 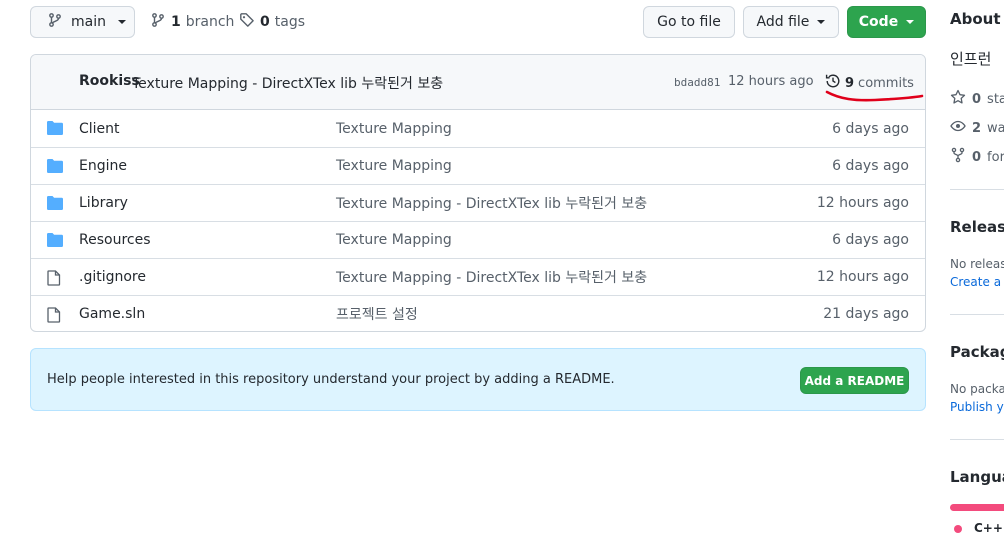 What do you see at coordinates (103, 203) in the screenshot?
I see `file-name-link: Library` at bounding box center [103, 203].